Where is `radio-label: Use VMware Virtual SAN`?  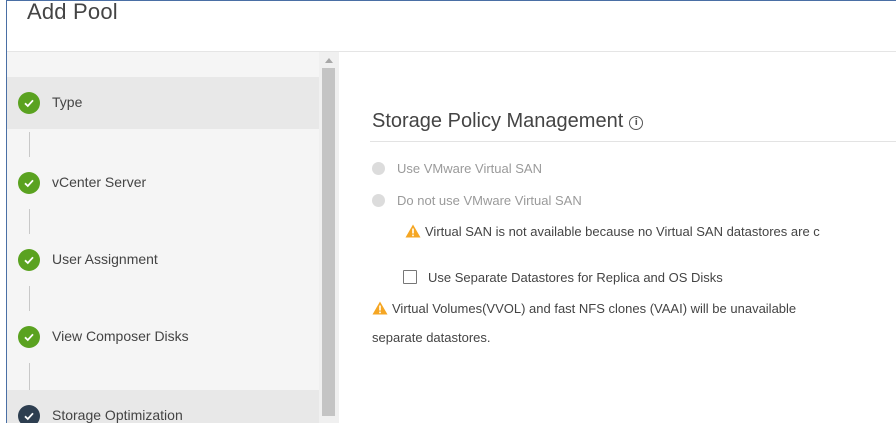
radio-label: Use VMware Virtual SAN is located at coordinates (469, 168).